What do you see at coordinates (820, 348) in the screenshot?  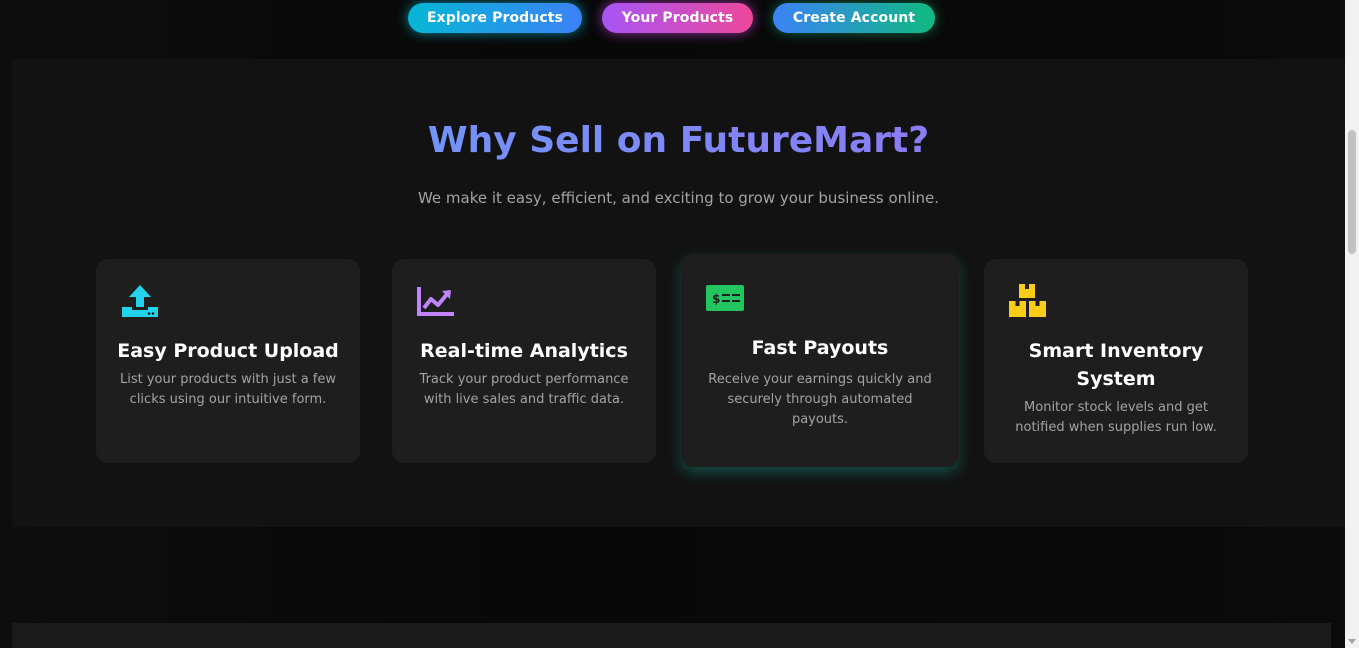 I see `feature-title: Fast Payouts` at bounding box center [820, 348].